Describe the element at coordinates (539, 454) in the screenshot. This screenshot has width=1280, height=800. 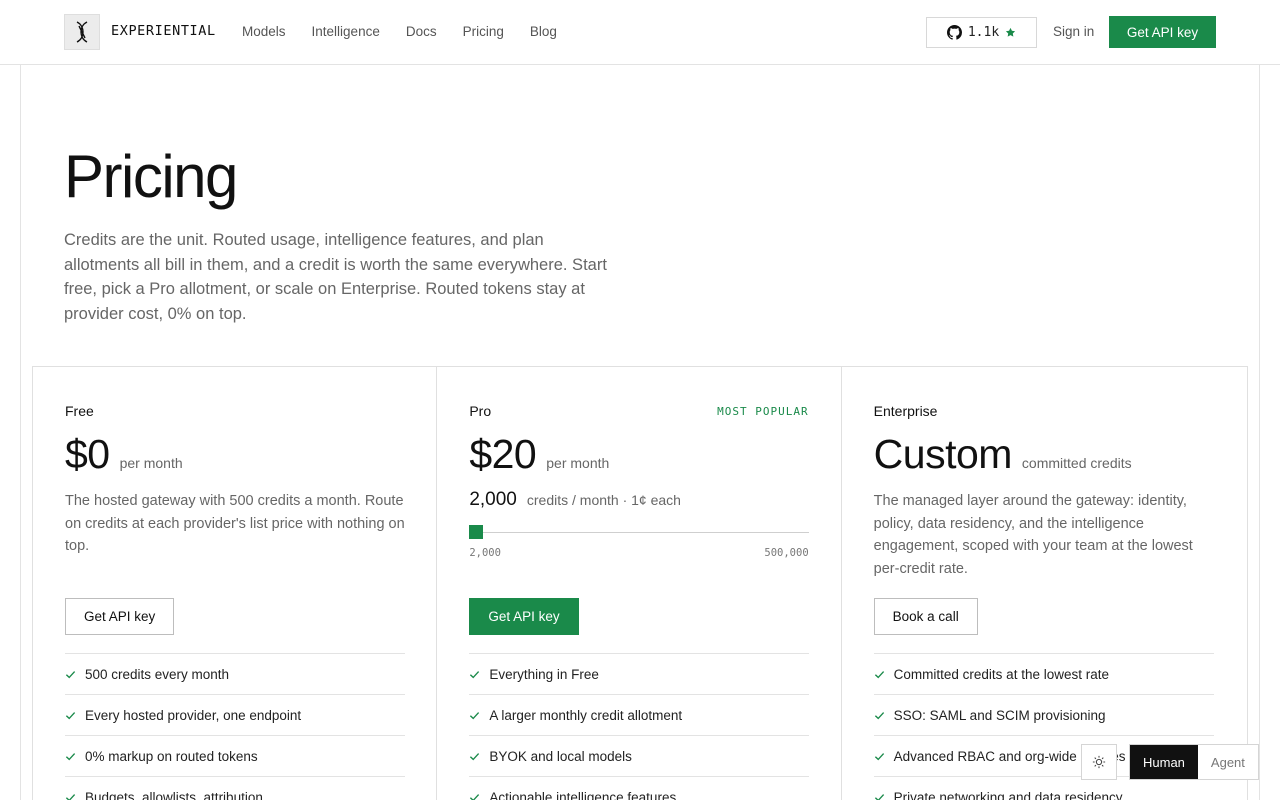
I see `price-row: $20 per month` at that location.